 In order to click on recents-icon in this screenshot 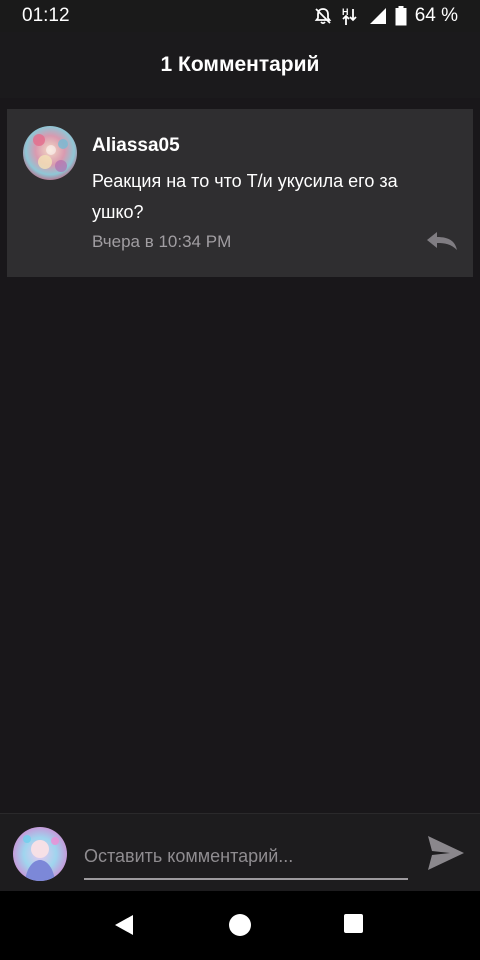, I will do `click(354, 926)`.